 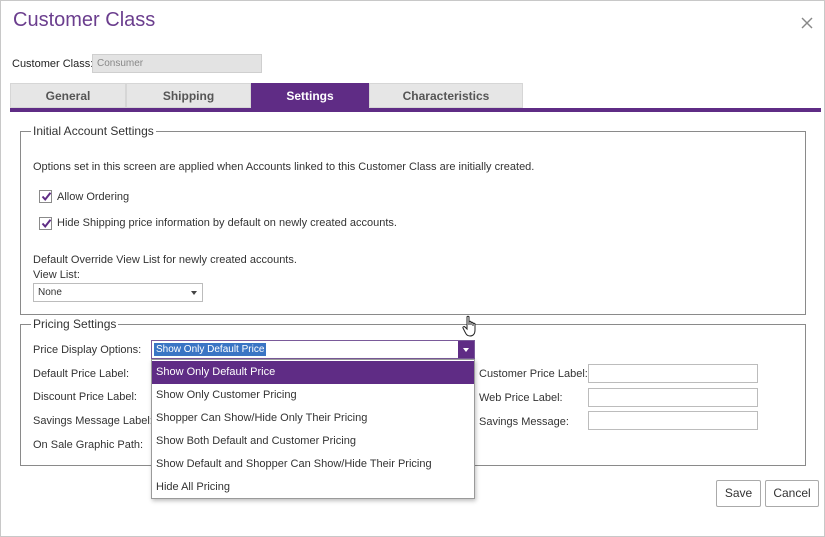 I want to click on tab-settings: Settings, so click(x=310, y=95).